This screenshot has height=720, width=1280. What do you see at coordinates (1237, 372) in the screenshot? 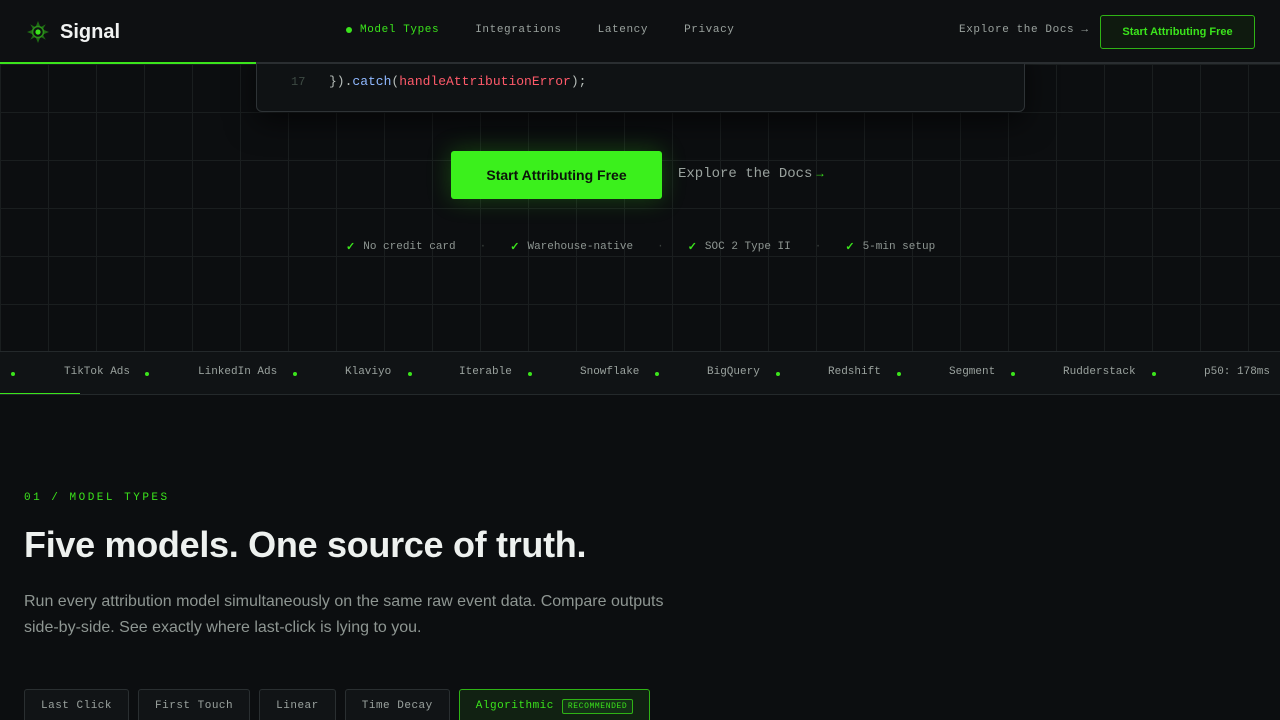
I see `latency-readout: p50: 178ms` at bounding box center [1237, 372].